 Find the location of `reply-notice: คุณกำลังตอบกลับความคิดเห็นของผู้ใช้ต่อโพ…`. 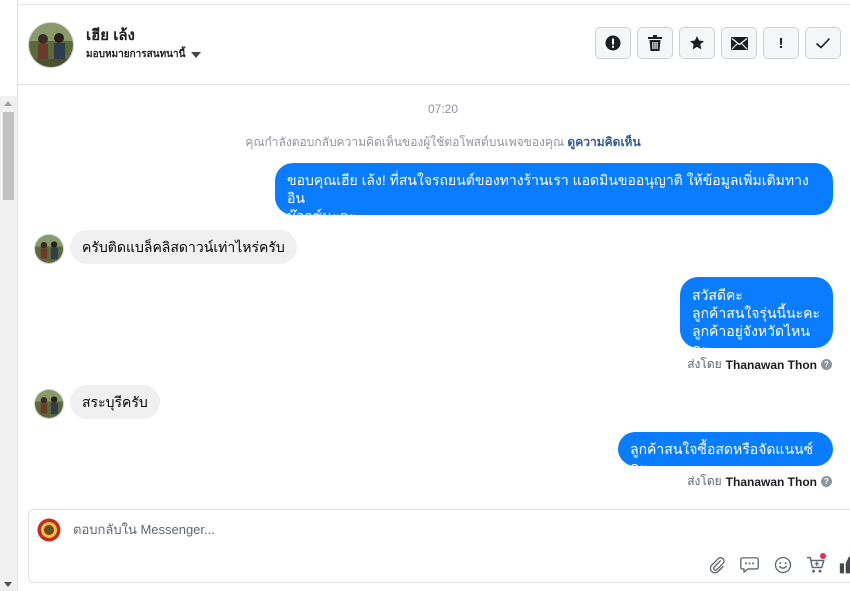

reply-notice: คุณกำลังตอบกลับความคิดเห็นของผู้ใช้ต่อโพ… is located at coordinates (434, 142).